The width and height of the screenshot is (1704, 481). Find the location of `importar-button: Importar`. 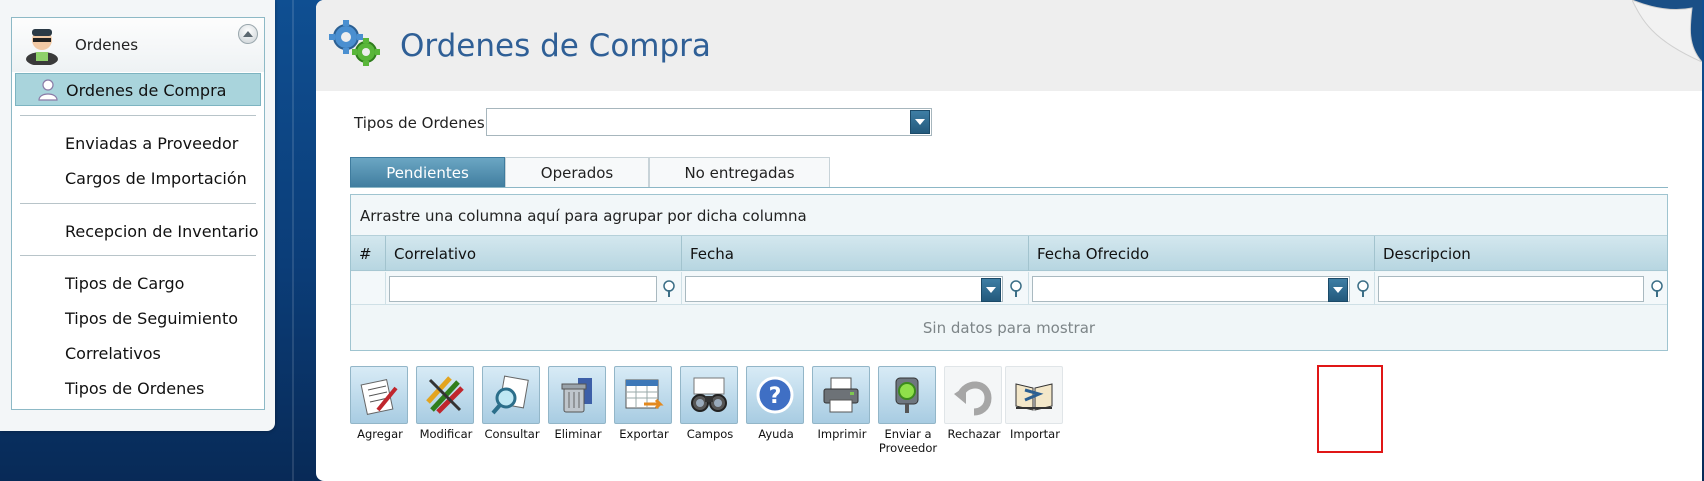

importar-button: Importar is located at coordinates (1035, 403).